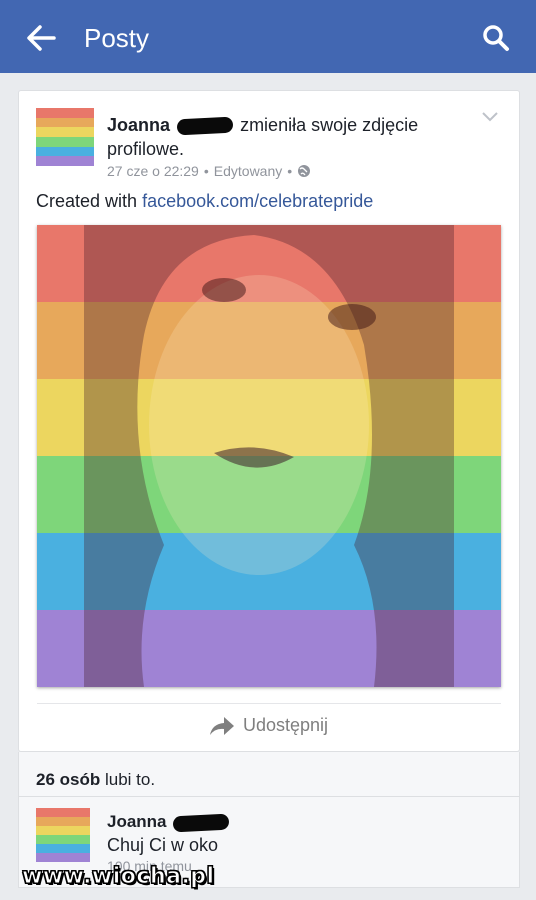 The height and width of the screenshot is (900, 536). I want to click on chevron-down-icon, so click(490, 117).